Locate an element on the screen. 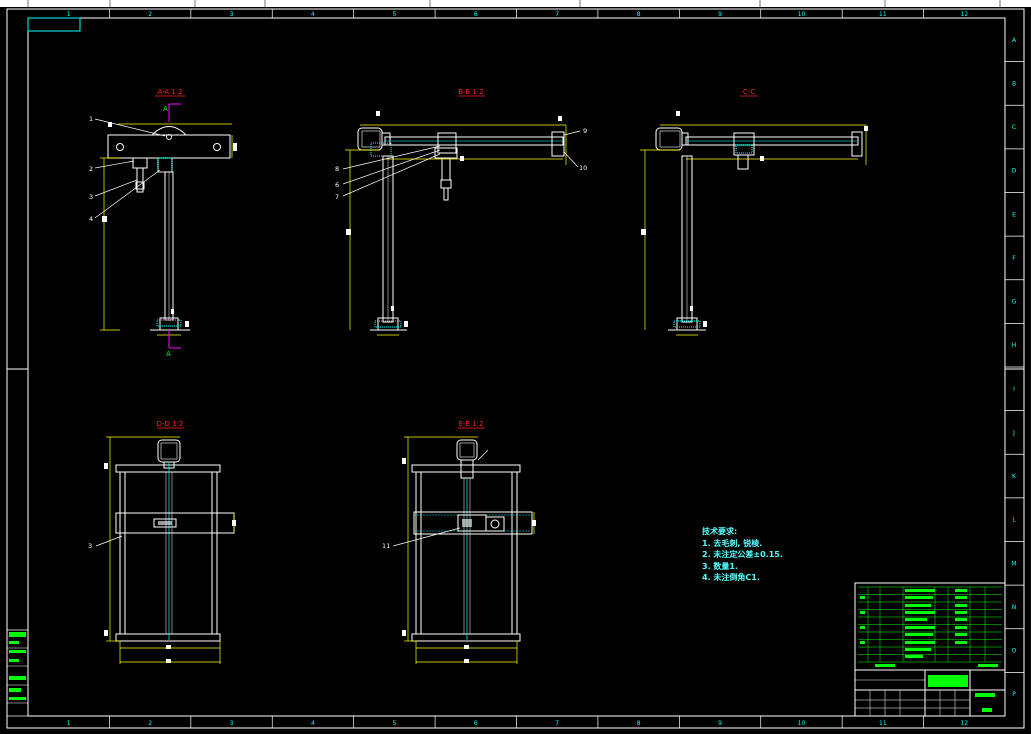  zone-label-bottom: 8 is located at coordinates (639, 723).